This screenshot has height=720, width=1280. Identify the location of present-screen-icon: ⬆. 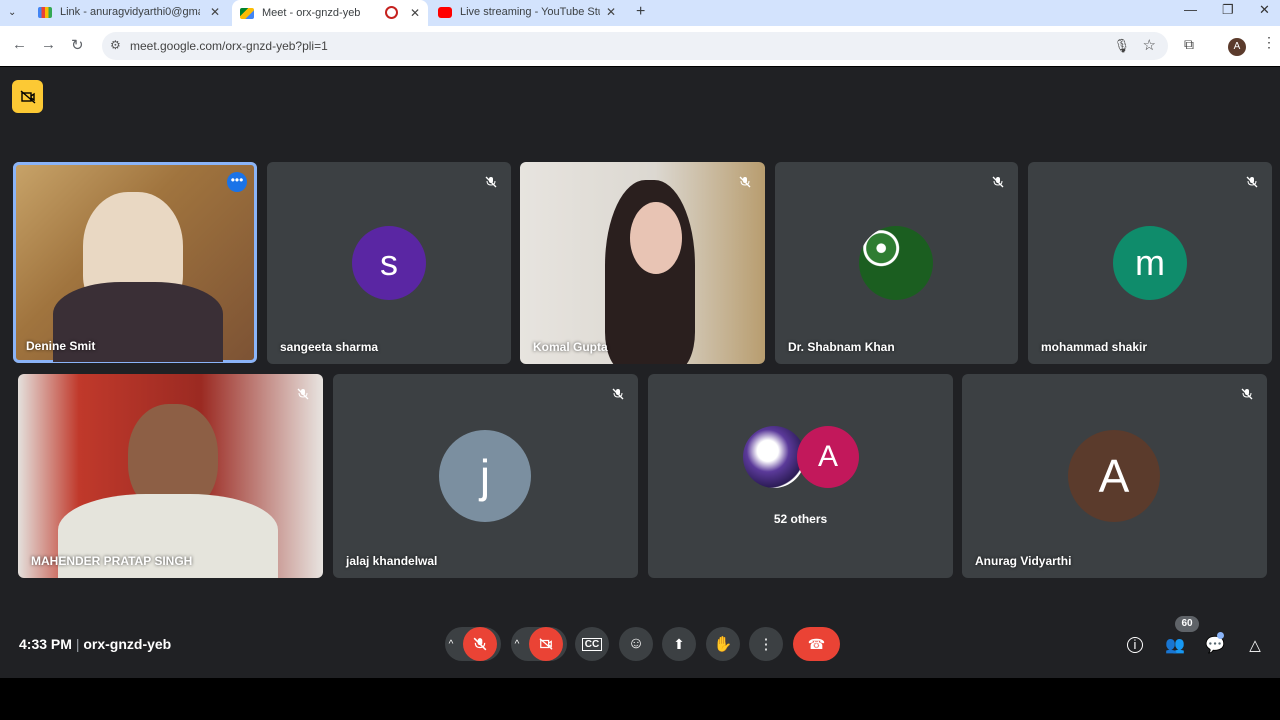
(679, 643).